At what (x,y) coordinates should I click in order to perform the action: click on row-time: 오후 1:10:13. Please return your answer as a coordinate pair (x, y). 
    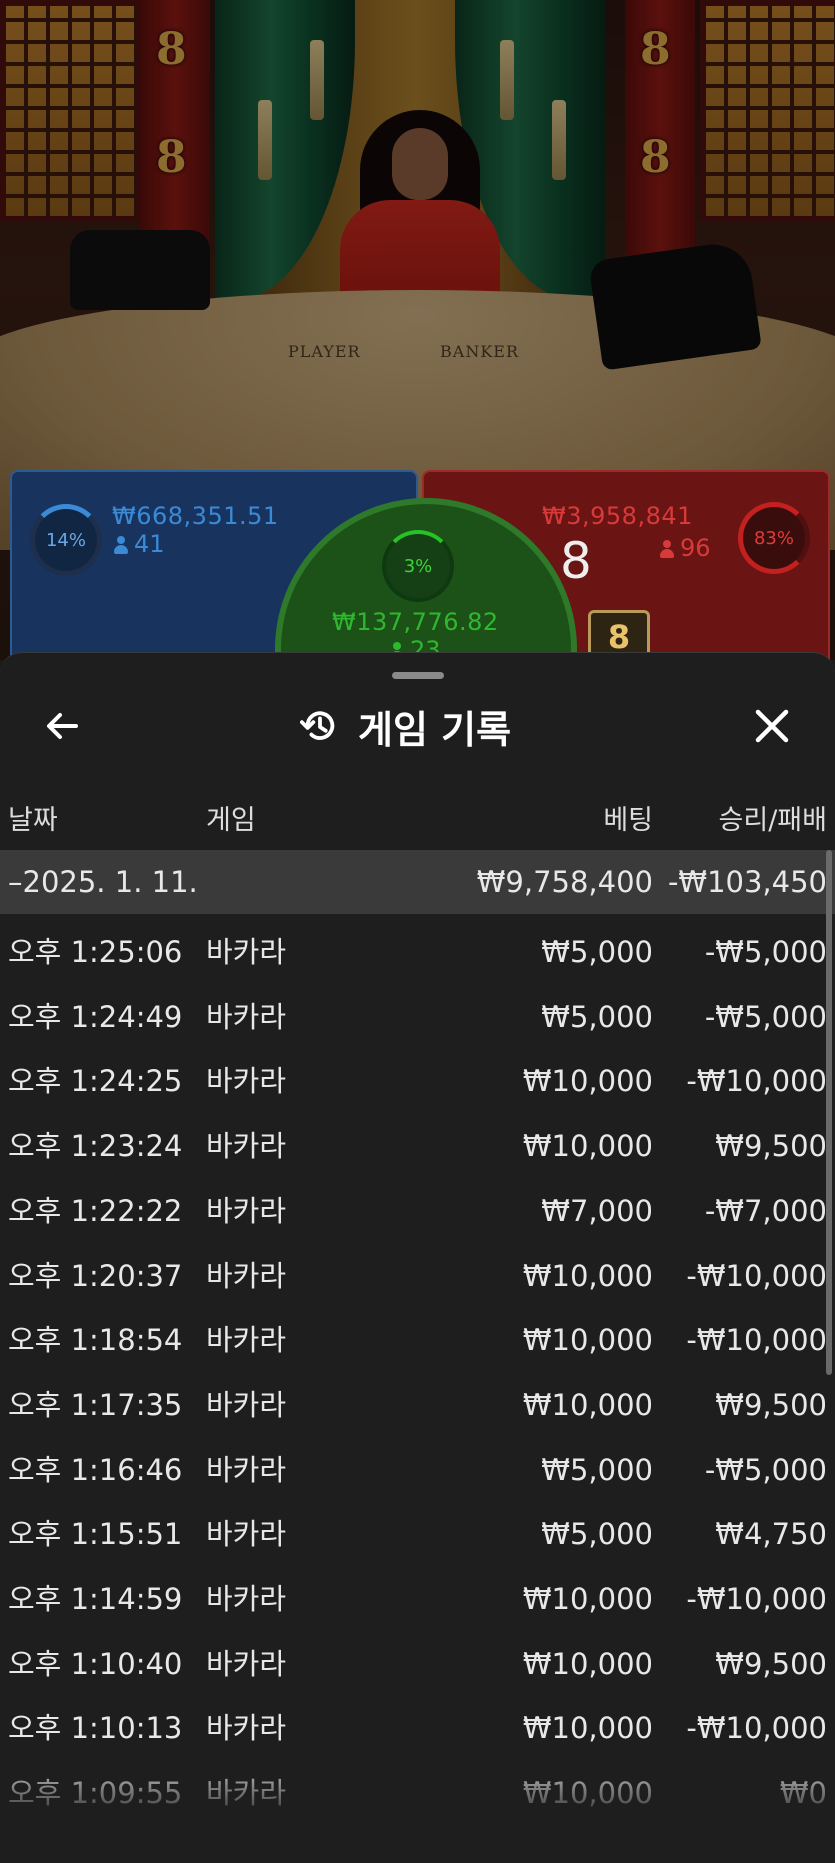
    Looking at the image, I should click on (95, 1728).